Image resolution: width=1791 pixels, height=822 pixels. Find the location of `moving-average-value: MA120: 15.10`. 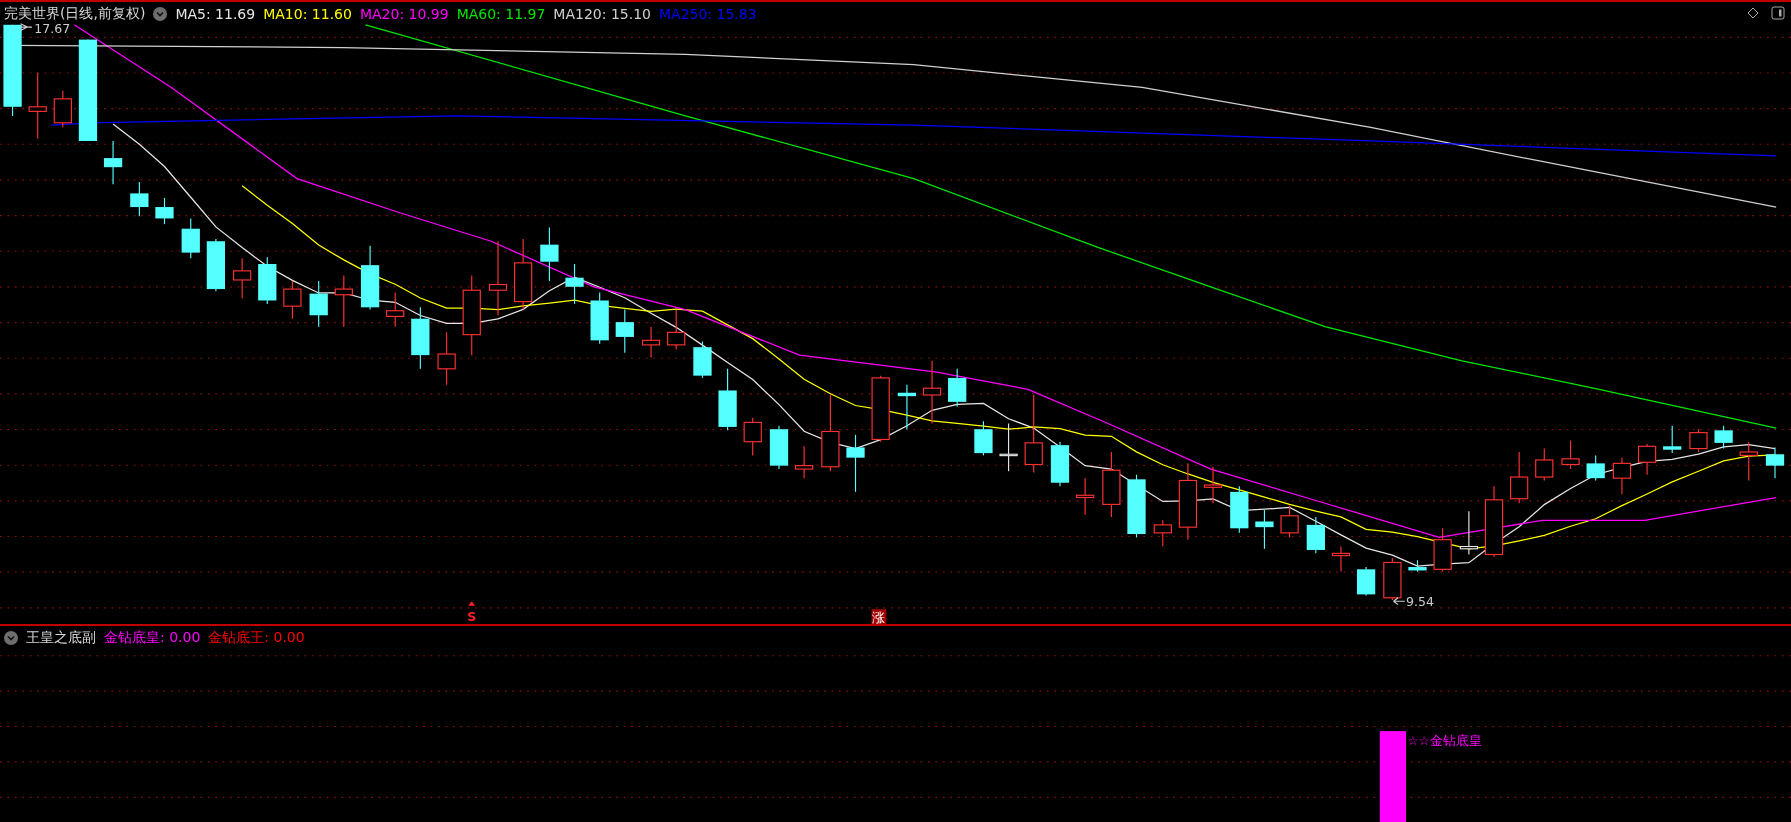

moving-average-value: MA120: 15.10 is located at coordinates (602, 14).